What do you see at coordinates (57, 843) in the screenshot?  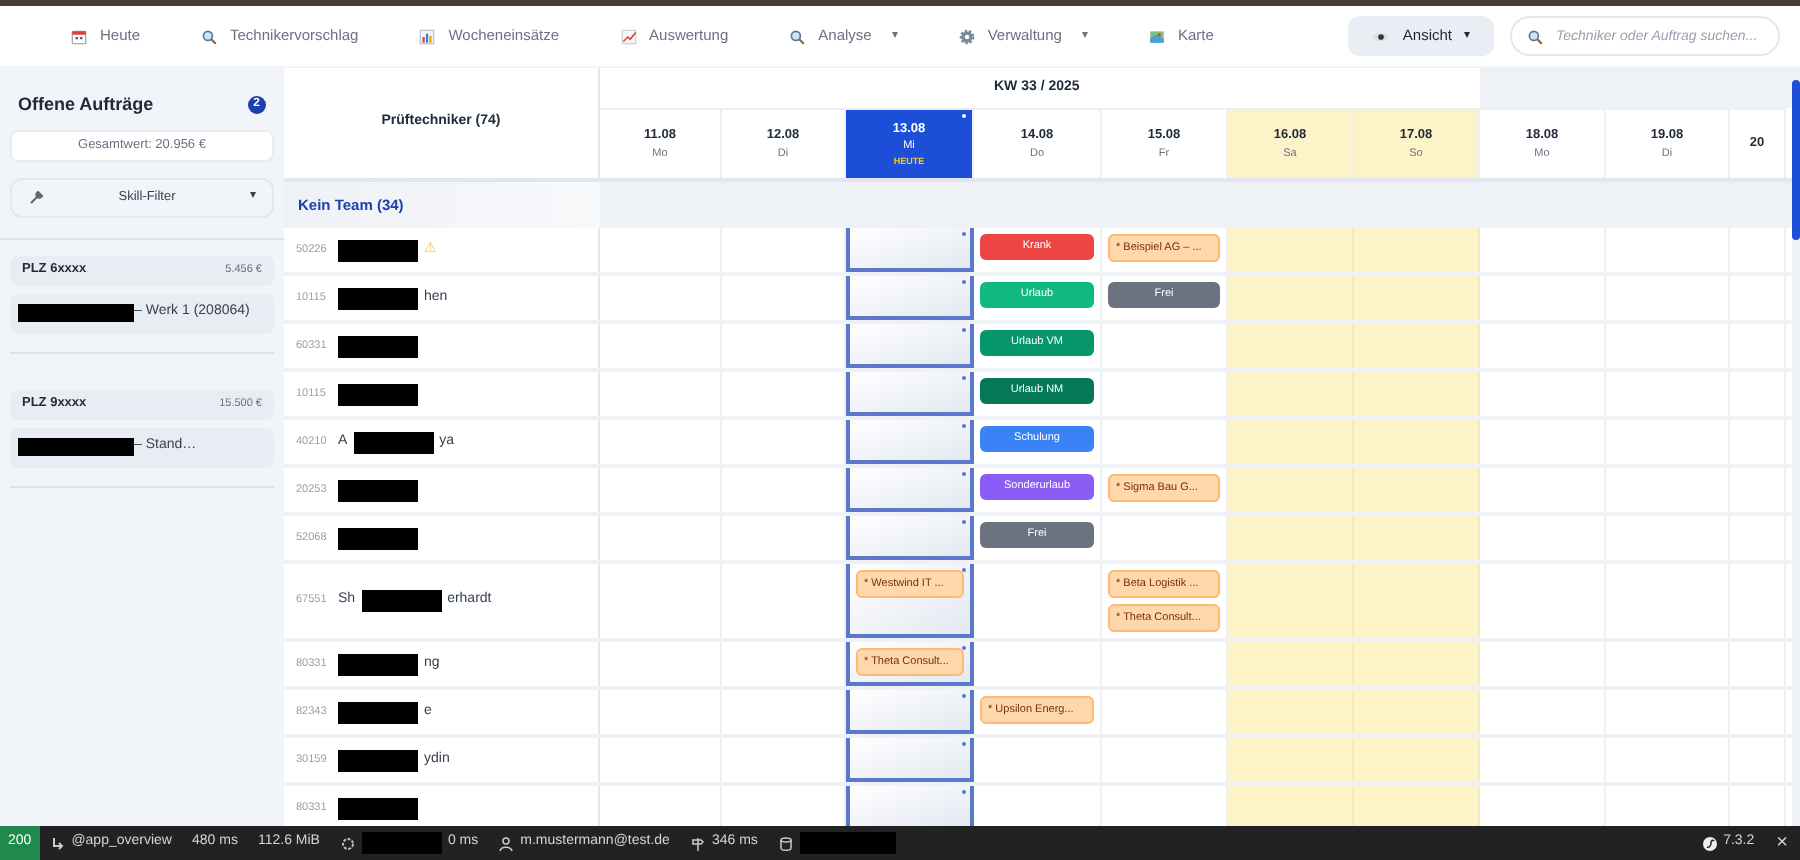 I see `route-arrow-icon` at bounding box center [57, 843].